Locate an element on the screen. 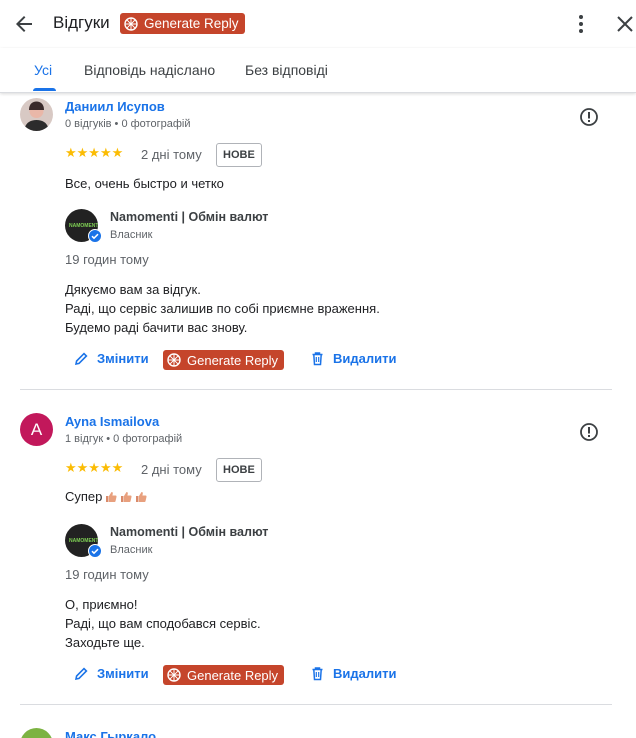 Image resolution: width=636 pixels, height=738 pixels. reviewer-meta: 1 відгук • 0 фотографій is located at coordinates (124, 439).